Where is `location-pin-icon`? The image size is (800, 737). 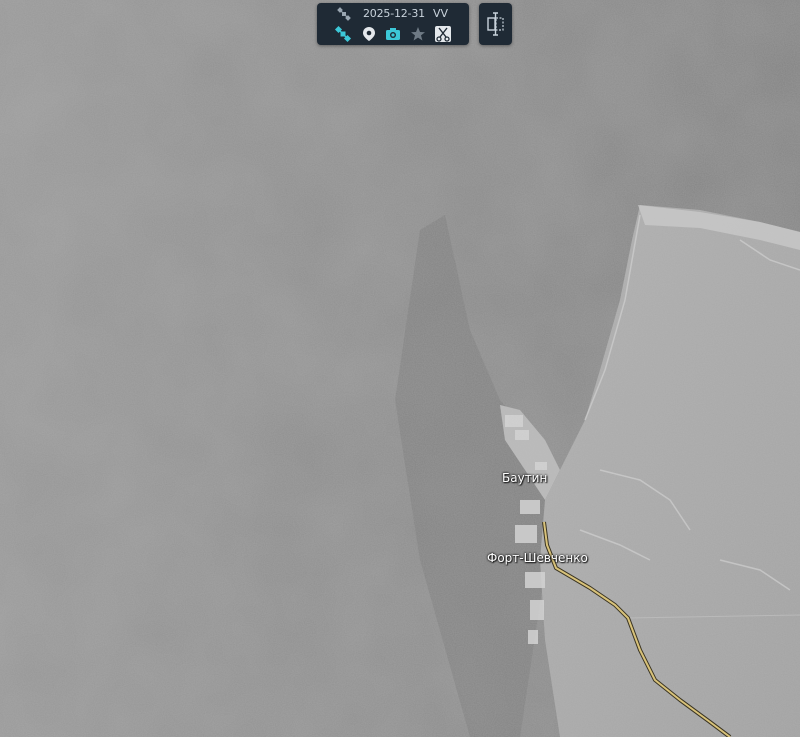
location-pin-icon is located at coordinates (369, 34).